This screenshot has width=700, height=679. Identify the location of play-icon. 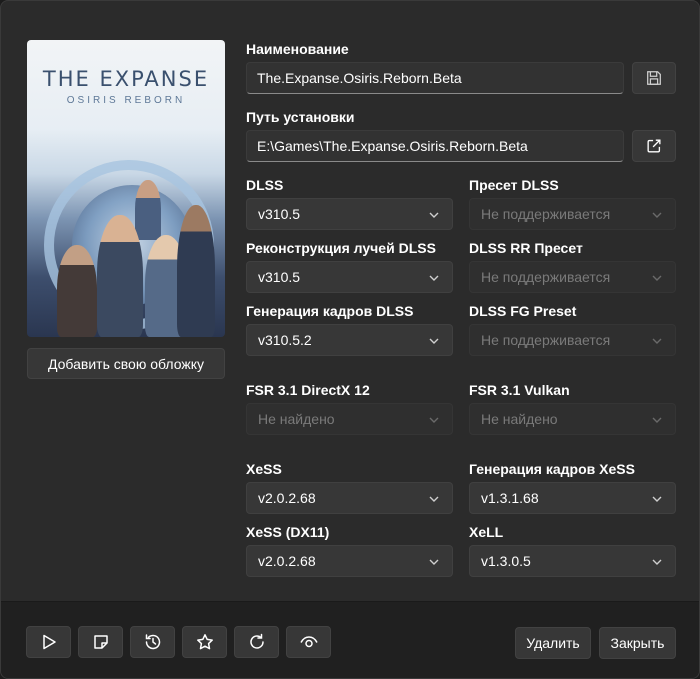
(49, 642).